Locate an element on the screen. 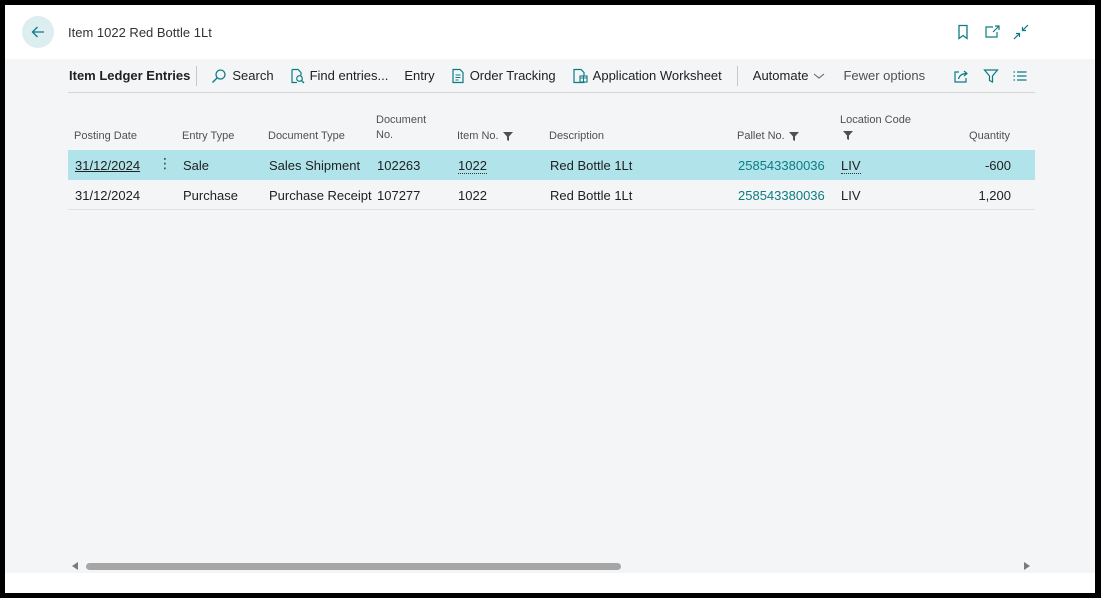  column-header-pallet-no: Pallet No. is located at coordinates (768, 136).